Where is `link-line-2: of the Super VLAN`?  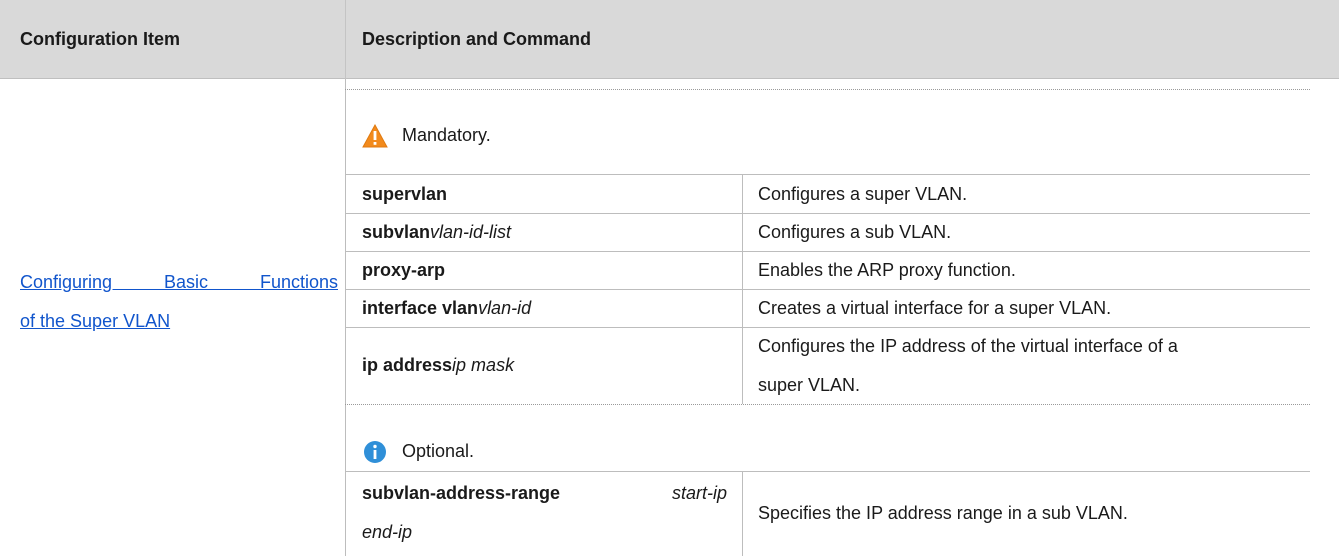 link-line-2: of the Super VLAN is located at coordinates (95, 321).